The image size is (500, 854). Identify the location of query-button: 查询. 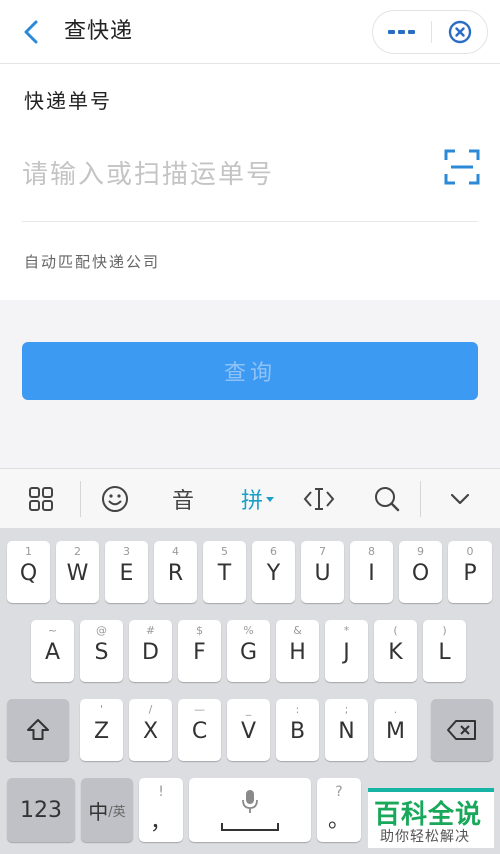
(250, 371).